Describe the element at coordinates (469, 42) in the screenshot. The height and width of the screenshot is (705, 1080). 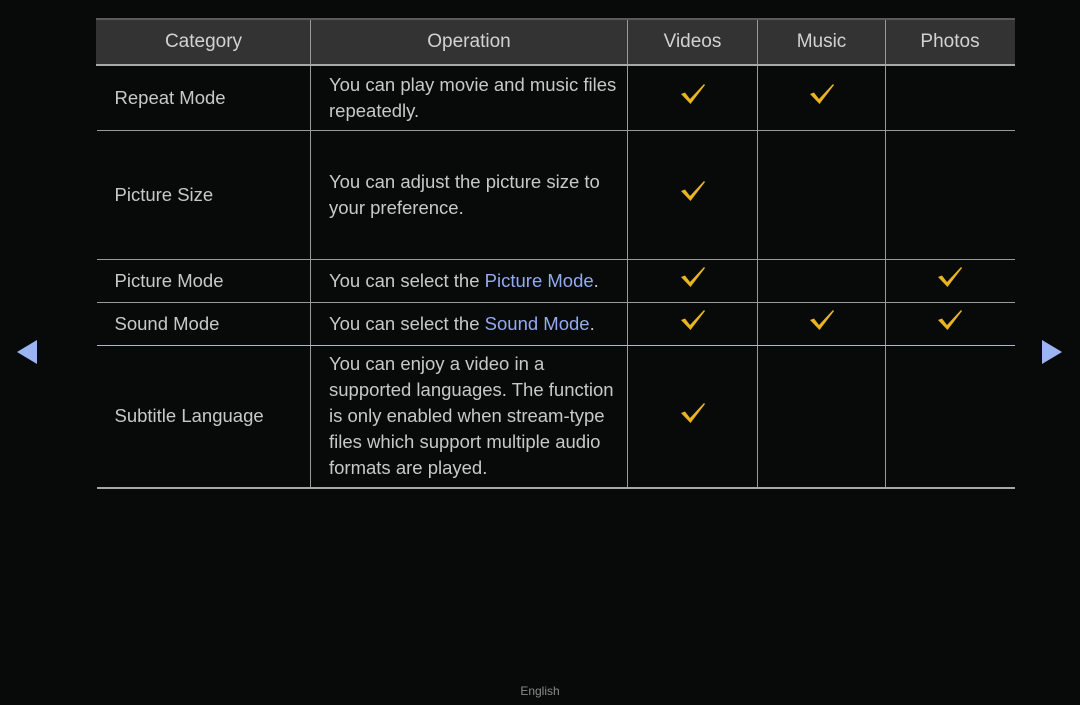
I see `header-operation: Operation` at that location.